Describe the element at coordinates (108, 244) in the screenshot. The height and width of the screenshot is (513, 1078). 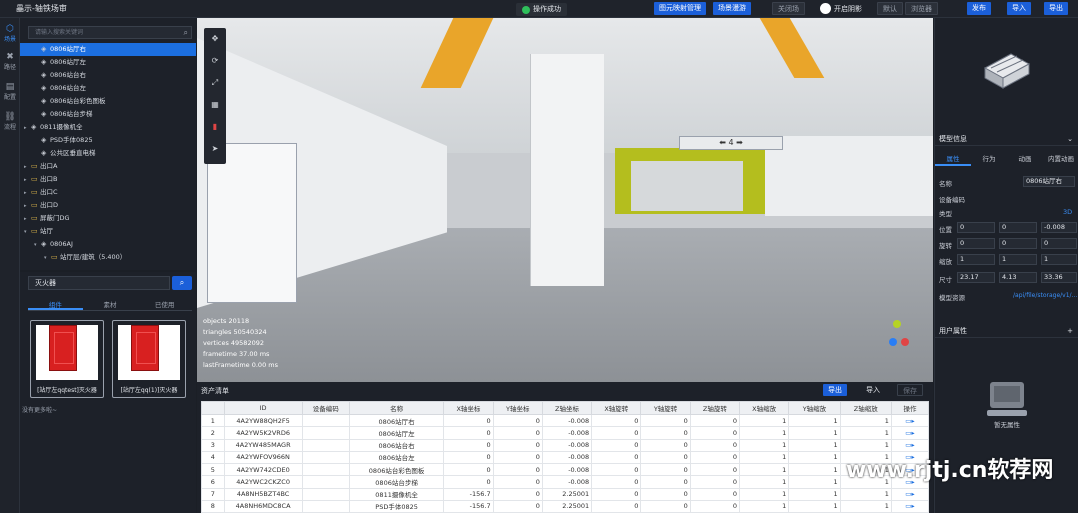
I see `tree-node: ▾ ◈ 0806AJ` at that location.